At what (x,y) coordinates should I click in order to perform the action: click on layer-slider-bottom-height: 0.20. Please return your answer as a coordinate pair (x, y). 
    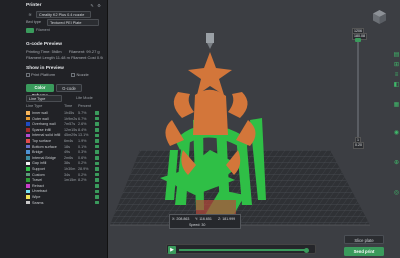
    Looking at the image, I should click on (358, 145).